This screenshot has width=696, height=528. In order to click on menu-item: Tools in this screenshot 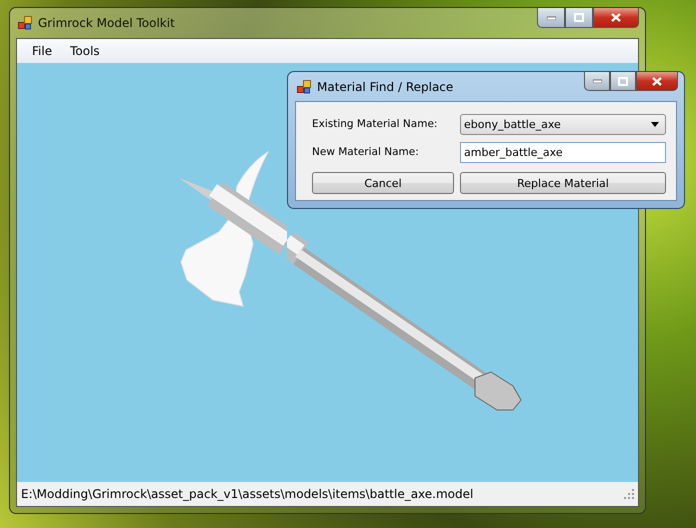, I will do `click(85, 51)`.